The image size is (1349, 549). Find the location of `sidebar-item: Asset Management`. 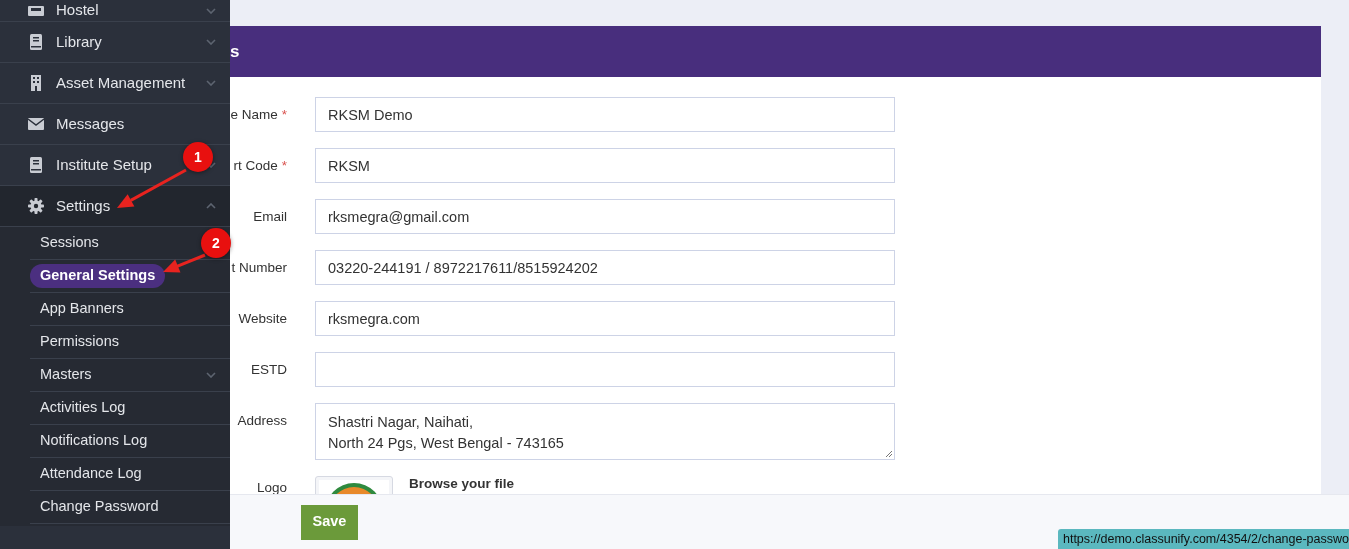

sidebar-item: Asset Management is located at coordinates (115, 83).